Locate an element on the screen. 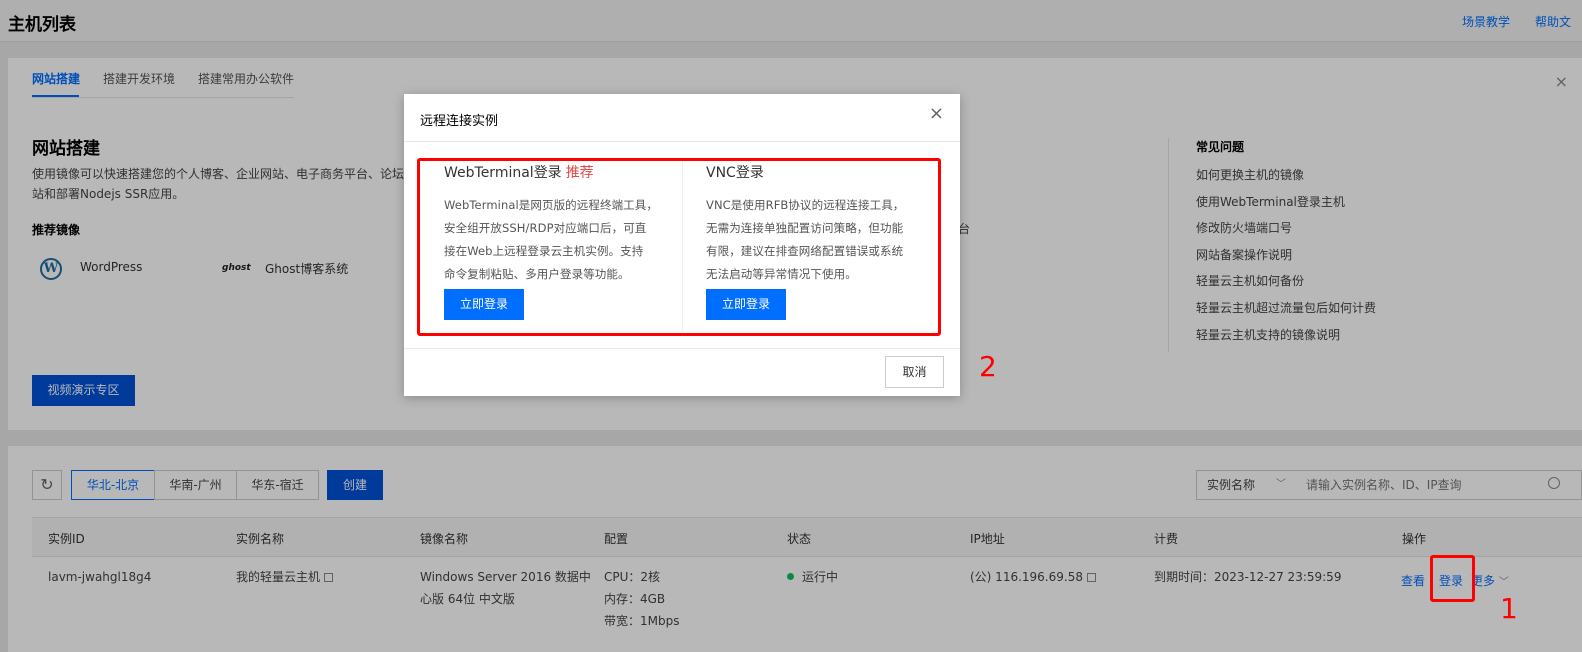 Image resolution: width=1582 pixels, height=652 pixels. annotation-box-login-options is located at coordinates (679, 247).